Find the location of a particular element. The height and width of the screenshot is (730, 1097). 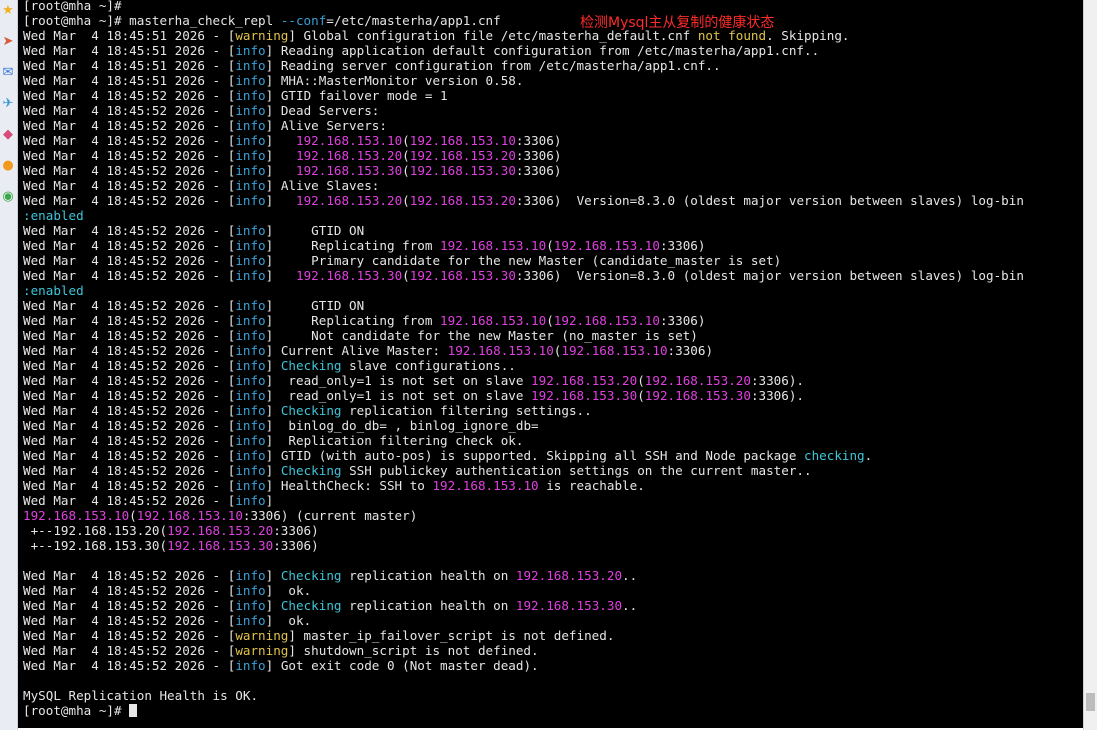

terminal-text-segment: :3306) (current master) is located at coordinates (330, 515).